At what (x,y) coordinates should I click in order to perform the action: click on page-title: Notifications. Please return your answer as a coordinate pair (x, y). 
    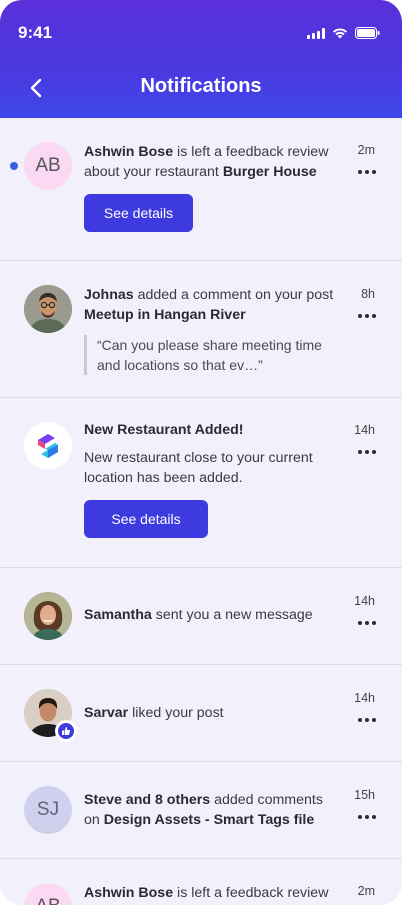
    Looking at the image, I should click on (201, 86).